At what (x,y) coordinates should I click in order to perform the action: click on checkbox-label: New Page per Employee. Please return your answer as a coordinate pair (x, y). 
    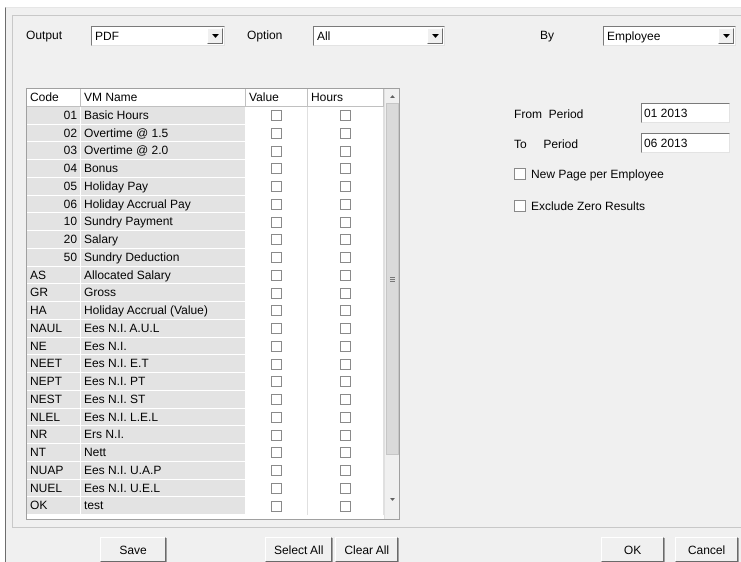
    Looking at the image, I should click on (597, 174).